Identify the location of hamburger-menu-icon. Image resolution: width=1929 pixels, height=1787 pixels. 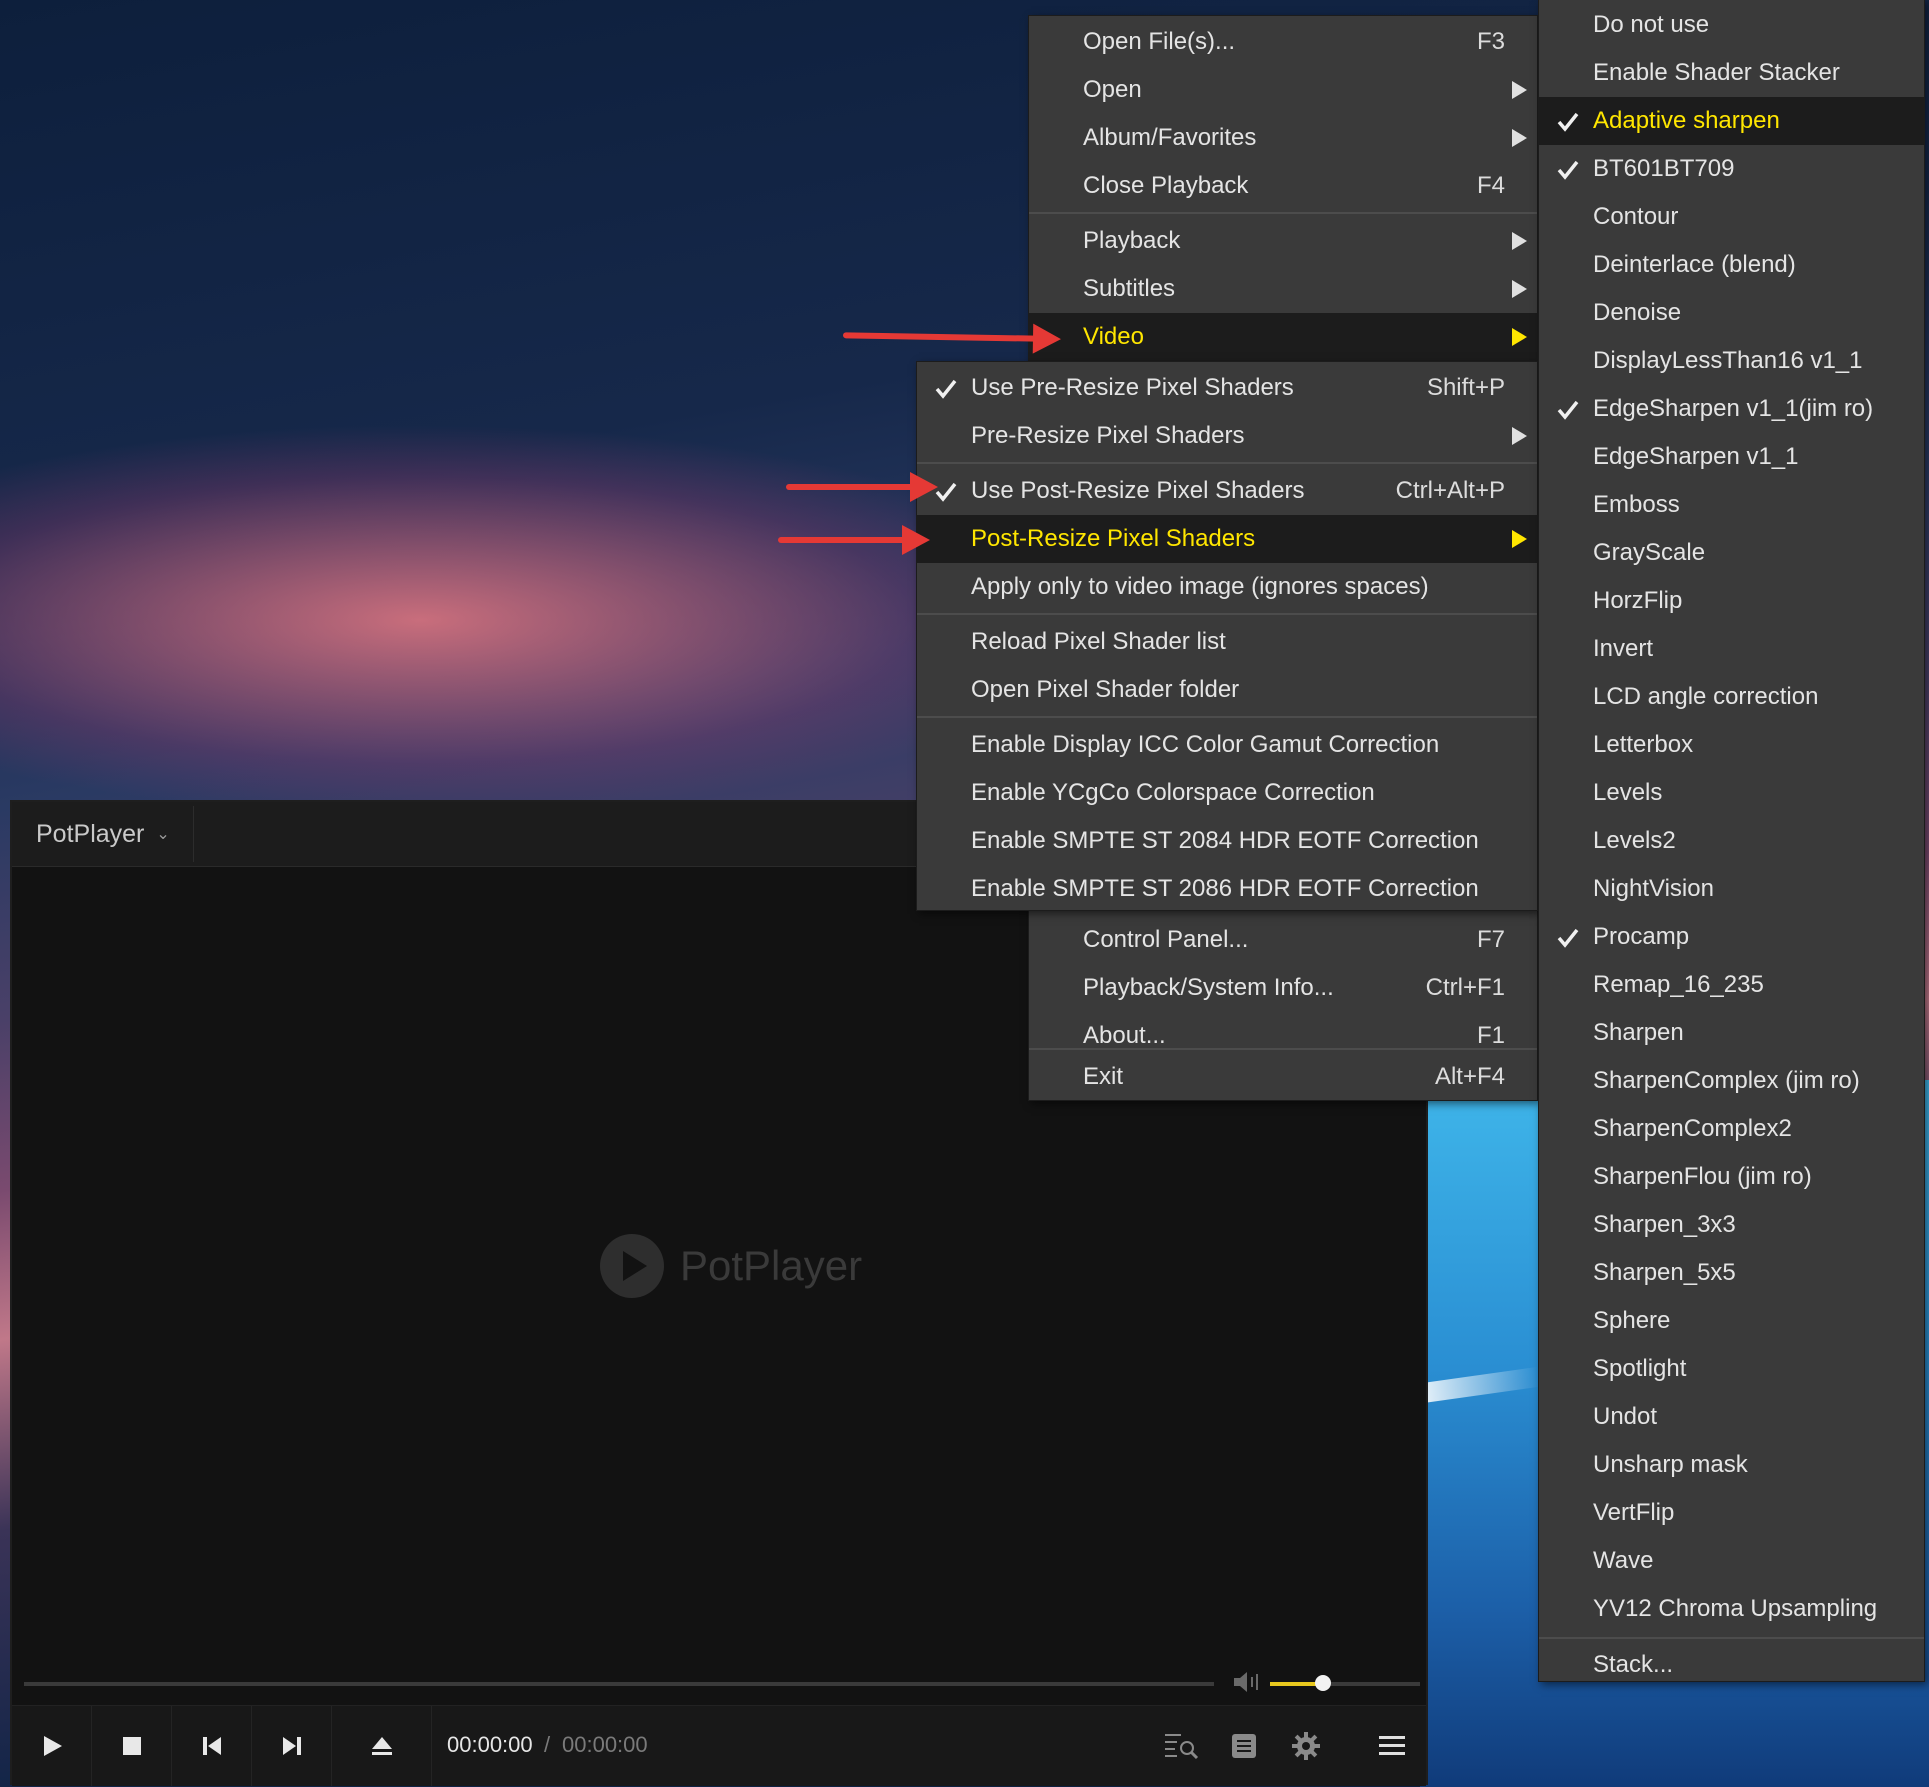
(1392, 1745).